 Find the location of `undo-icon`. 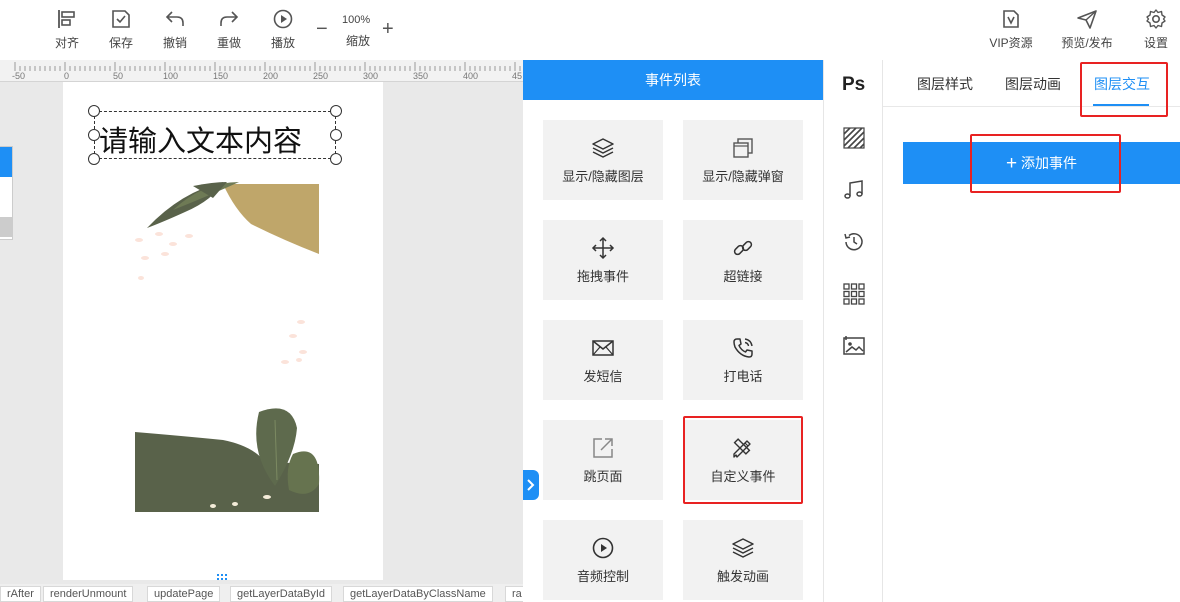

undo-icon is located at coordinates (174, 18).